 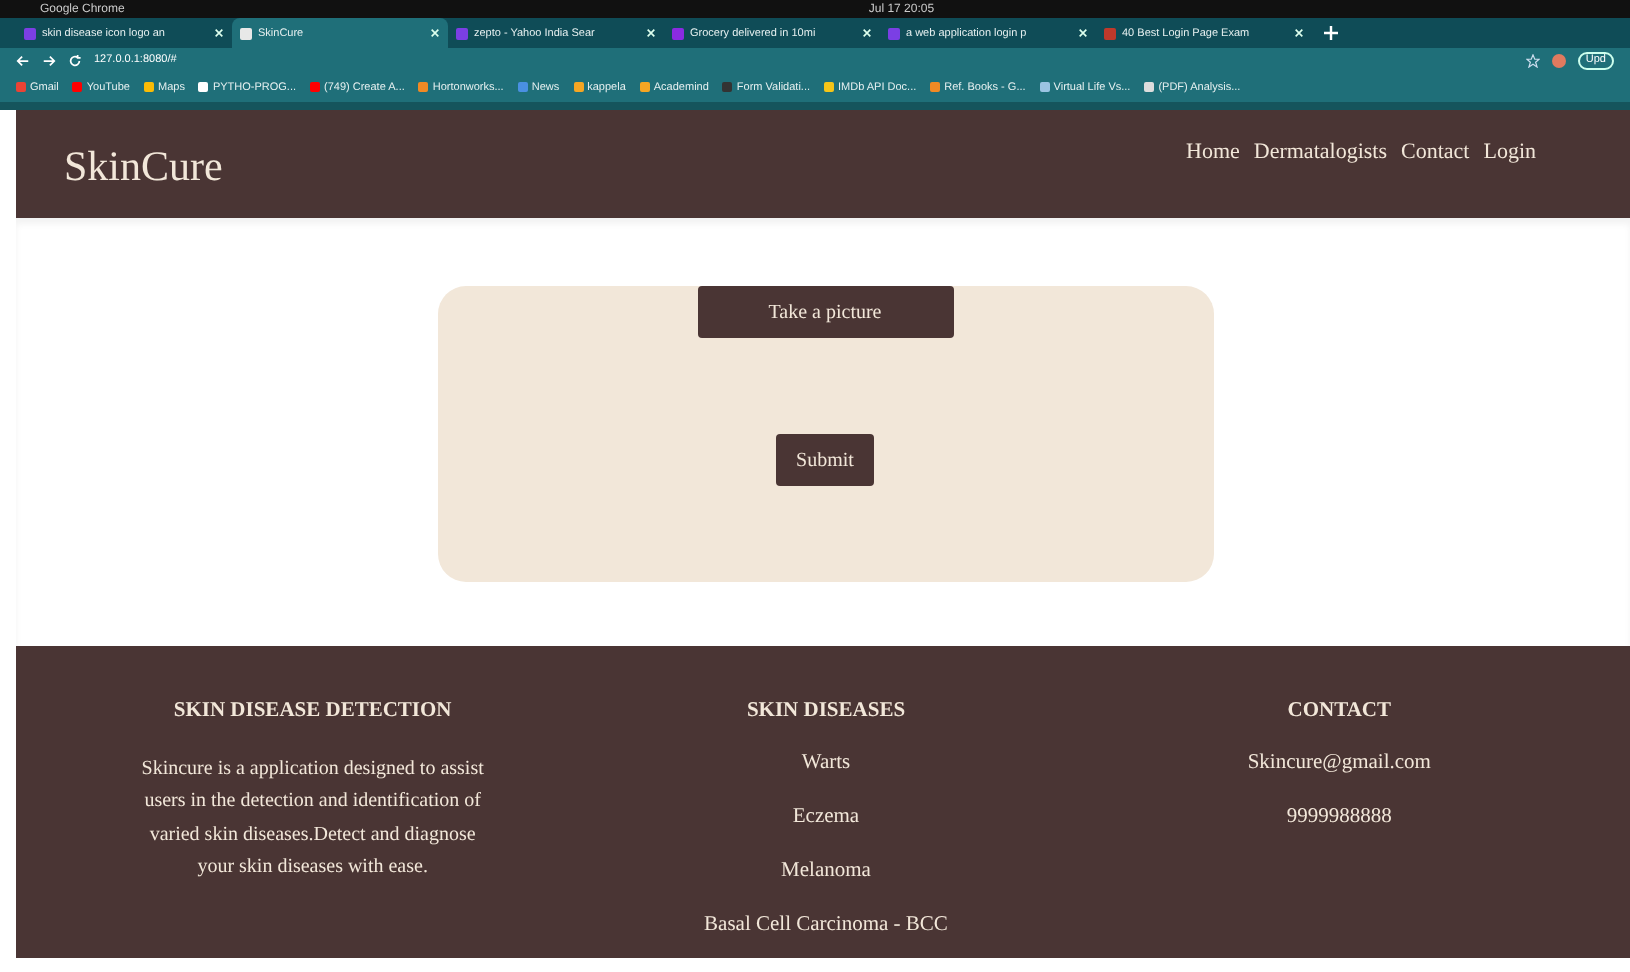 I want to click on nav-link: Contact, so click(x=1435, y=152).